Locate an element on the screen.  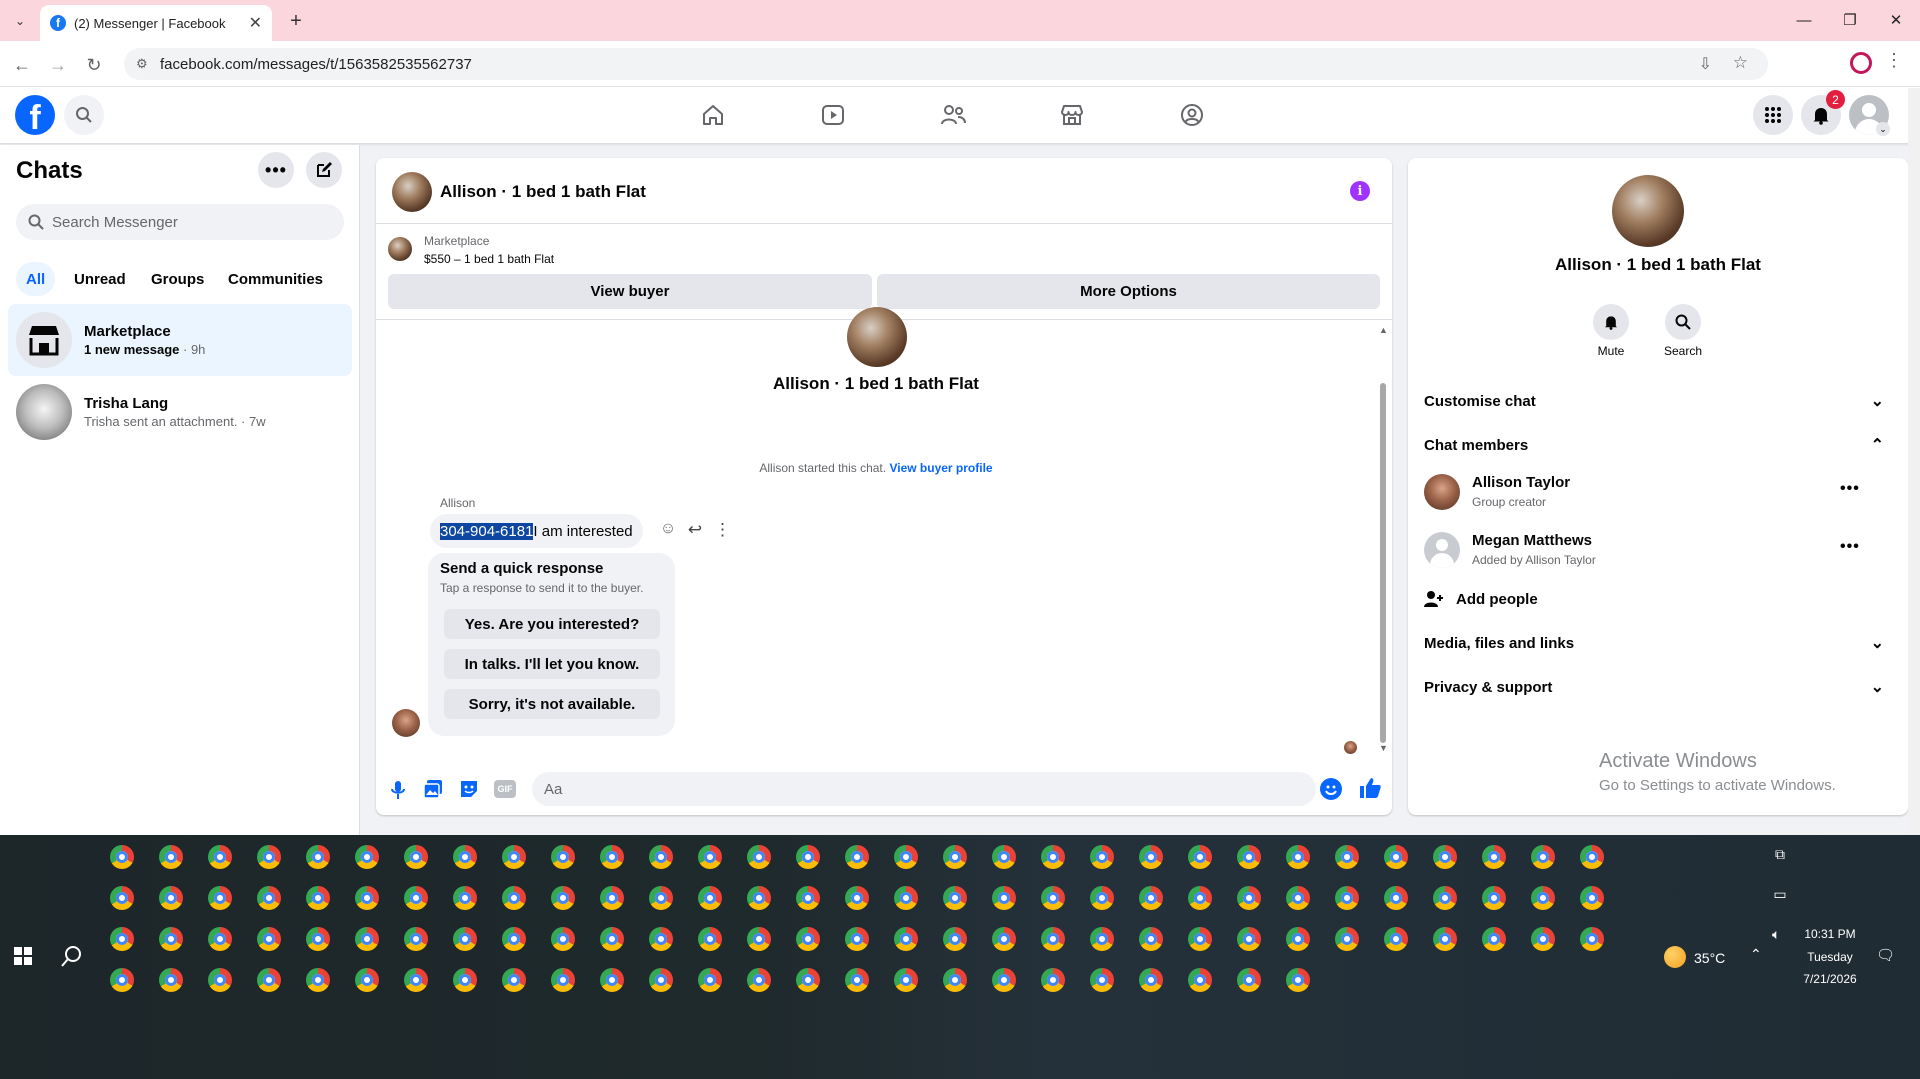
quick-reply-not-available: Sorry, it's not available. is located at coordinates (552, 704).